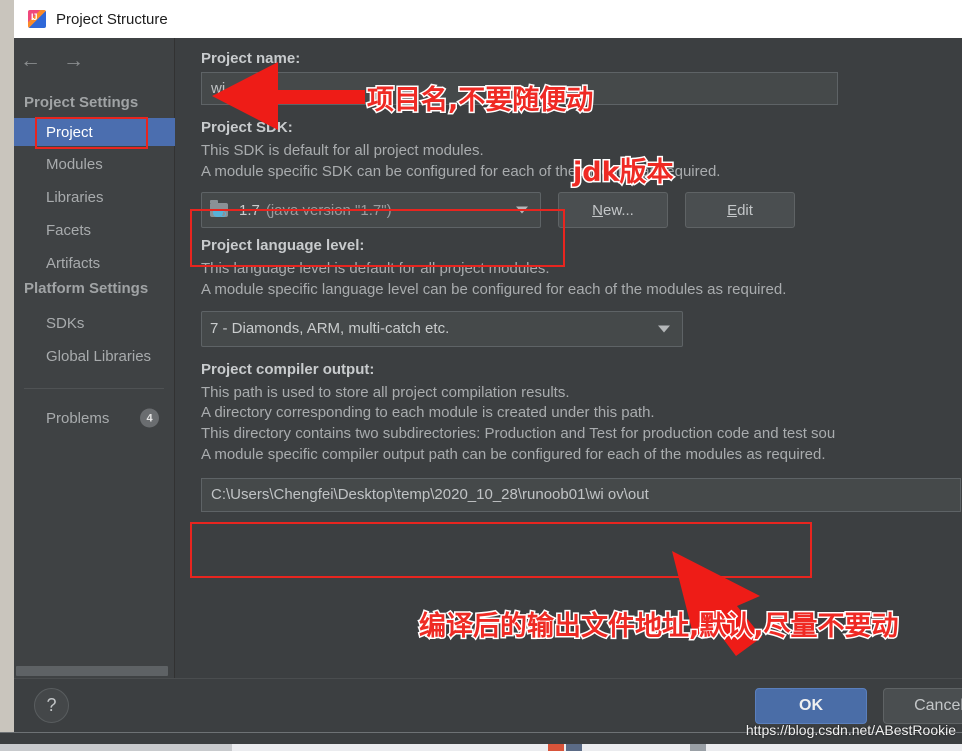 The height and width of the screenshot is (751, 962). Describe the element at coordinates (52, 60) in the screenshot. I see `sidebar-navigation: ← →` at that location.